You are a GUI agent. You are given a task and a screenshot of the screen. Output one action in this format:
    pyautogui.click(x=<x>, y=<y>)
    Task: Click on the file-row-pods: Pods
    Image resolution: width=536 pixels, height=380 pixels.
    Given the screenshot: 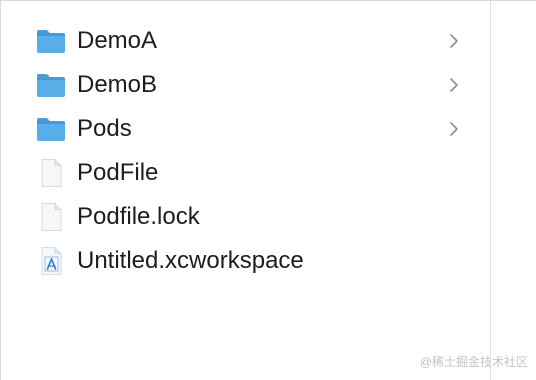 What is the action you would take?
    pyautogui.click(x=245, y=129)
    